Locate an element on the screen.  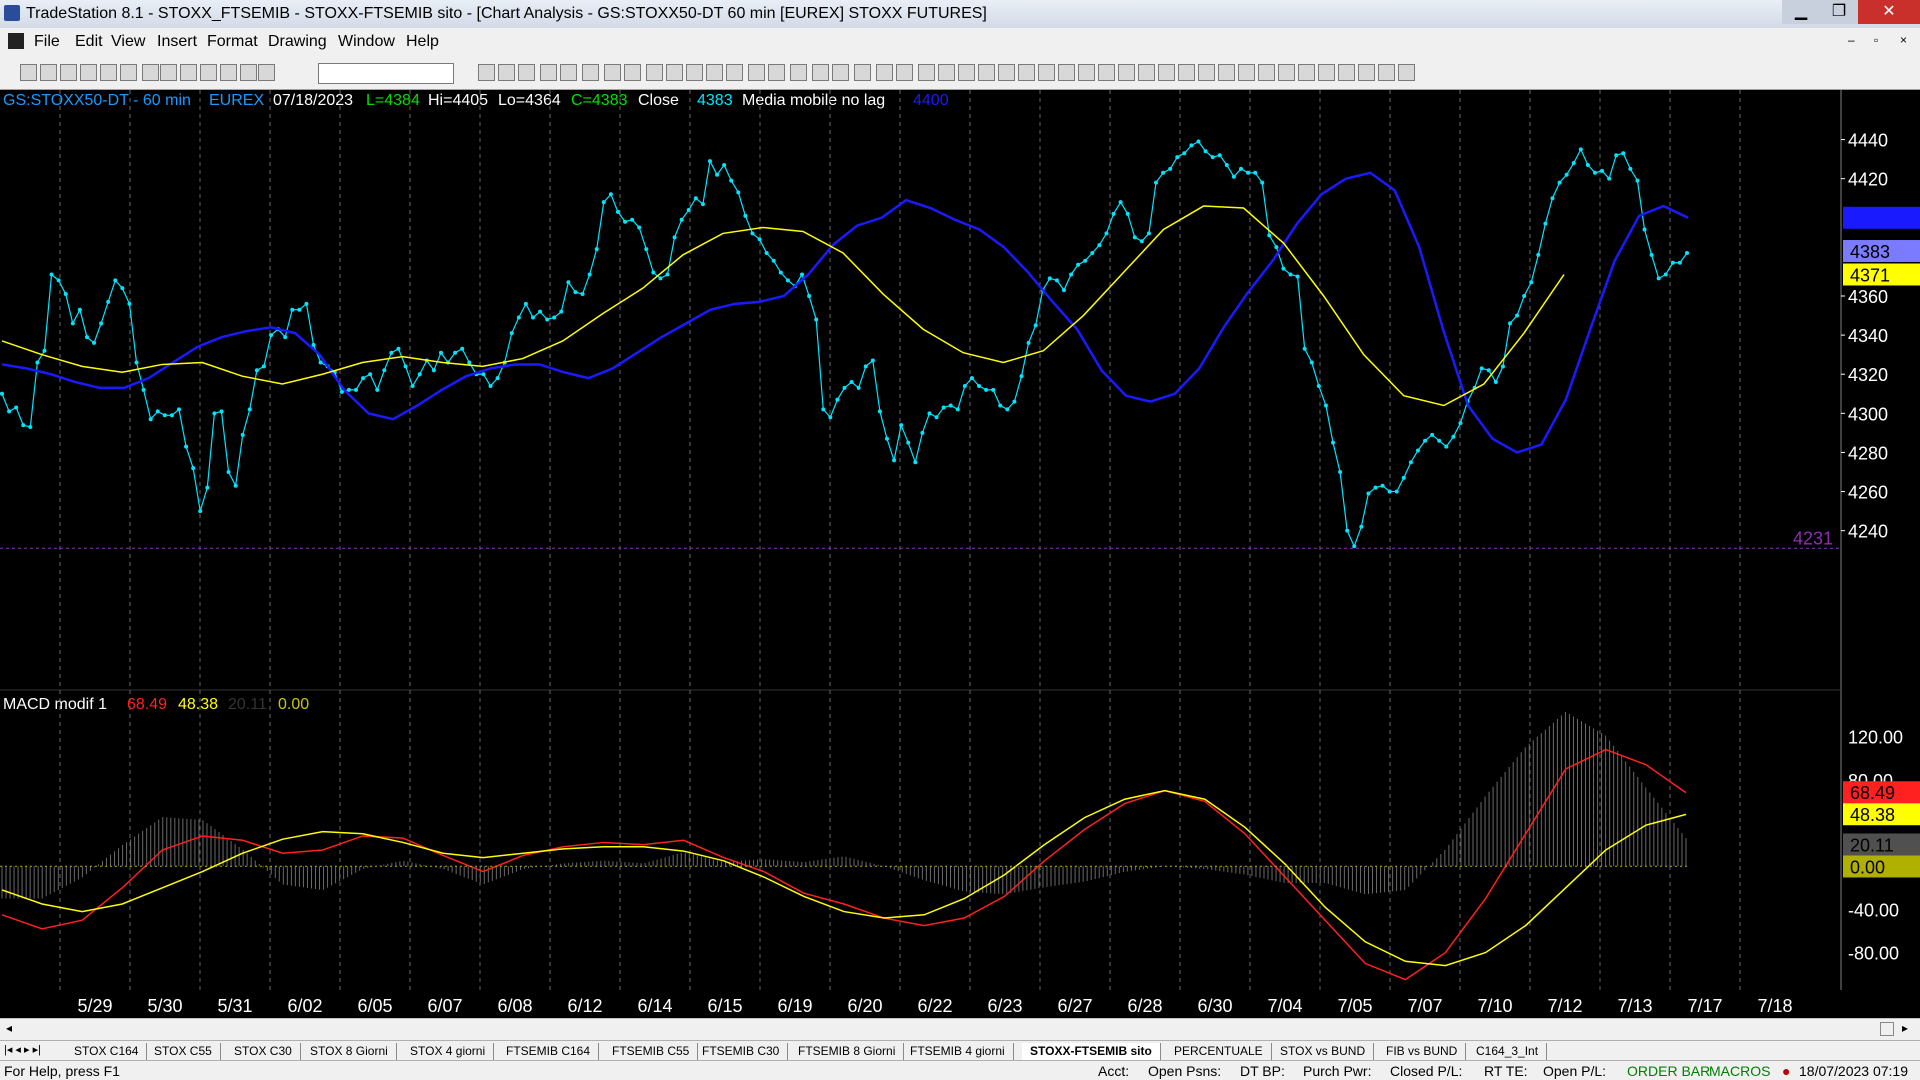
menu-format: Format is located at coordinates (232, 42).